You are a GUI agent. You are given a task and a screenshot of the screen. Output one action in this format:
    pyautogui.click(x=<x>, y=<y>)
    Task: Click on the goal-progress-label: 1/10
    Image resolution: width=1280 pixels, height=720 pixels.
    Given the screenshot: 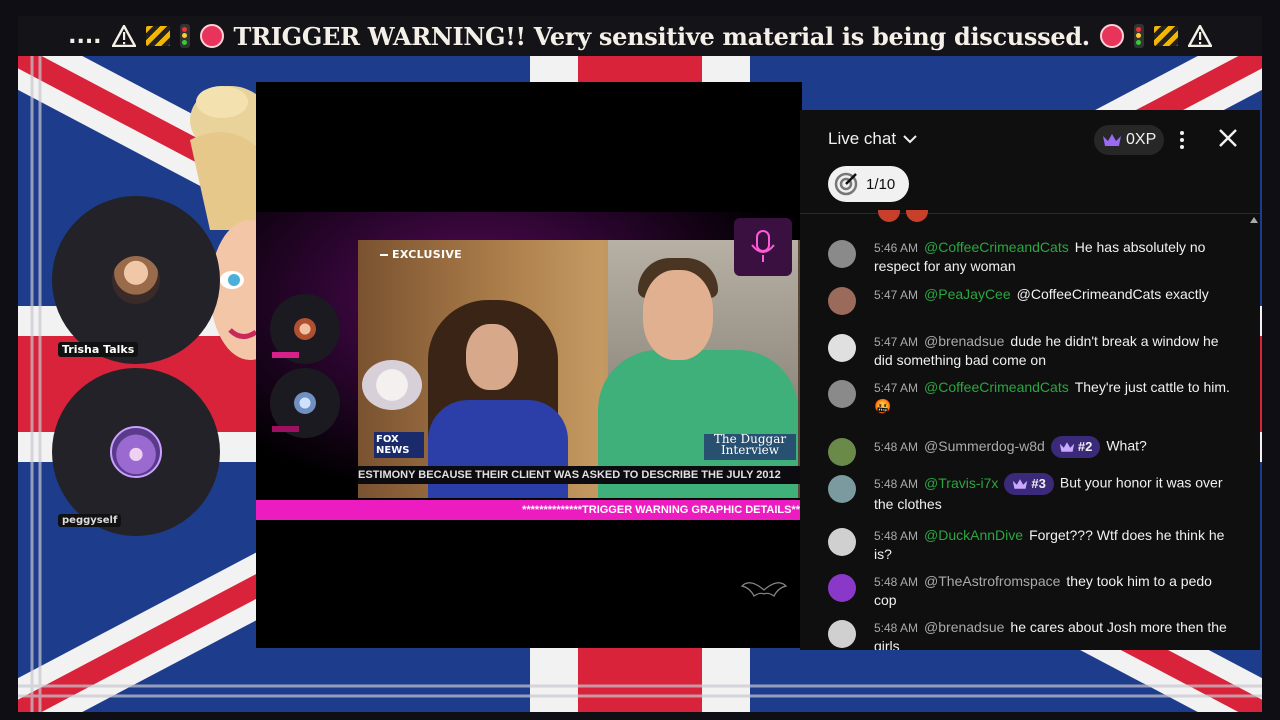 What is the action you would take?
    pyautogui.click(x=881, y=184)
    